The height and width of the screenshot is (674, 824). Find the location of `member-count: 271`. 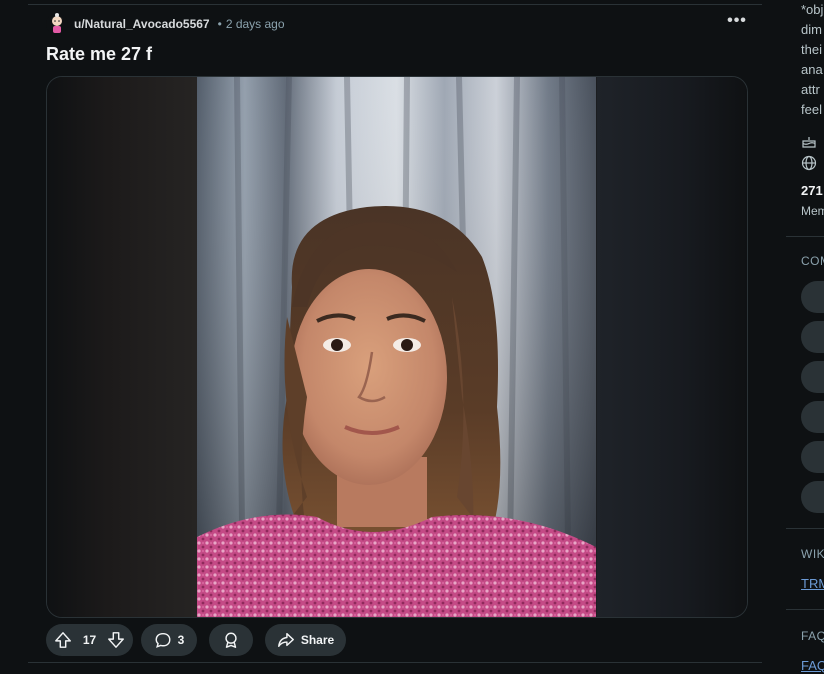

member-count: 271 is located at coordinates (812, 190).